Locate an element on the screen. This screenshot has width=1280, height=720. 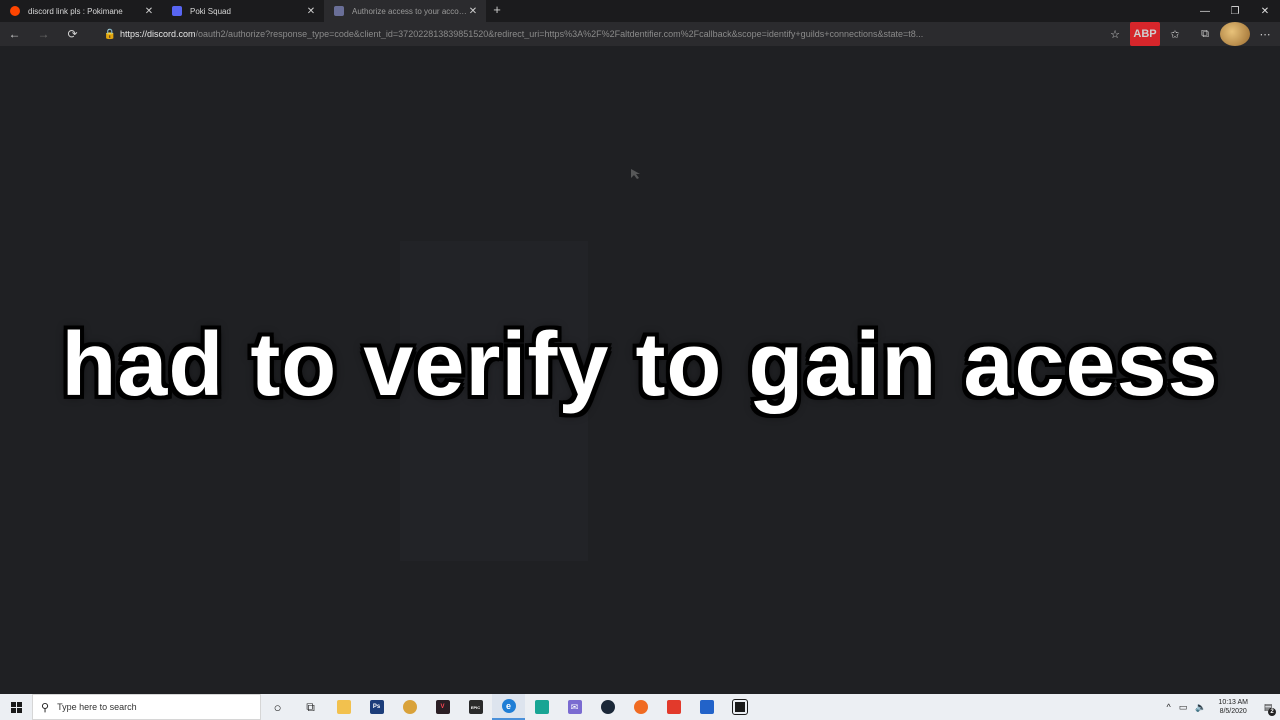
favorite-star-icon: ☆ is located at coordinates (1115, 34).